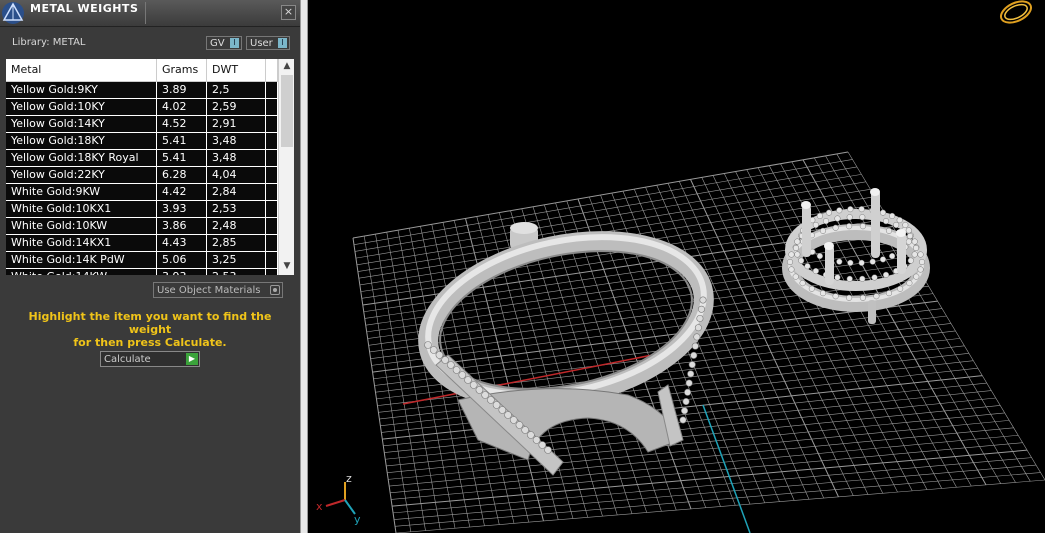 Image resolution: width=1045 pixels, height=533 pixels. Describe the element at coordinates (236, 107) in the screenshot. I see `cell-dwt: 2,59` at that location.